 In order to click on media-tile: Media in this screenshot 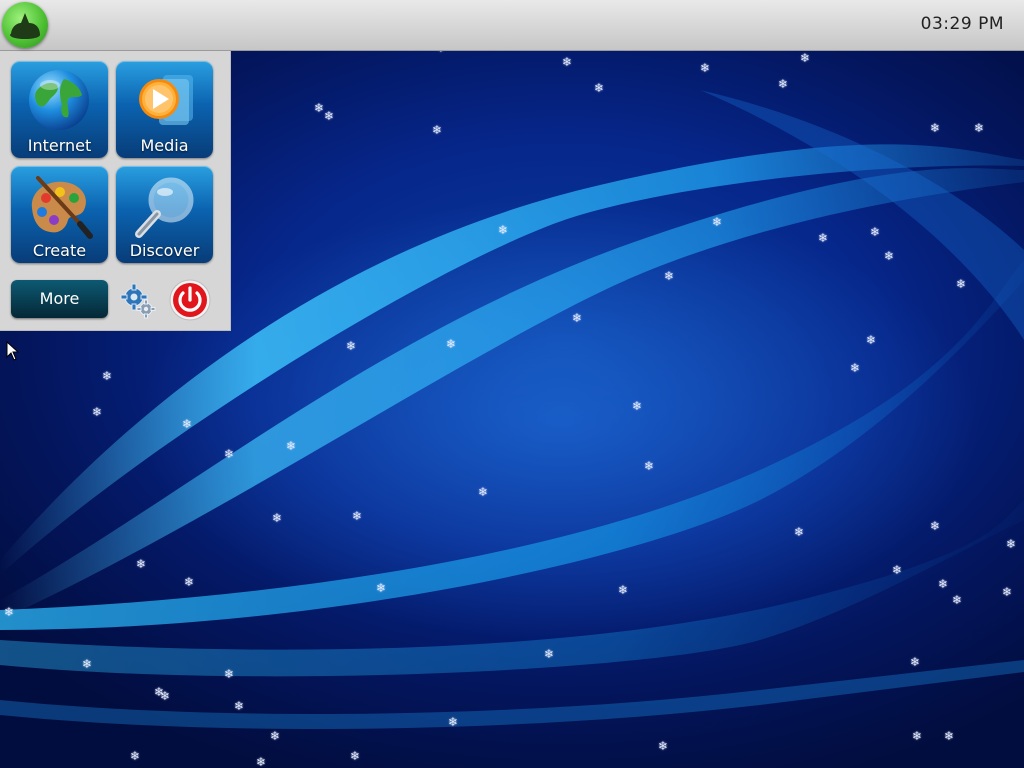, I will do `click(164, 109)`.